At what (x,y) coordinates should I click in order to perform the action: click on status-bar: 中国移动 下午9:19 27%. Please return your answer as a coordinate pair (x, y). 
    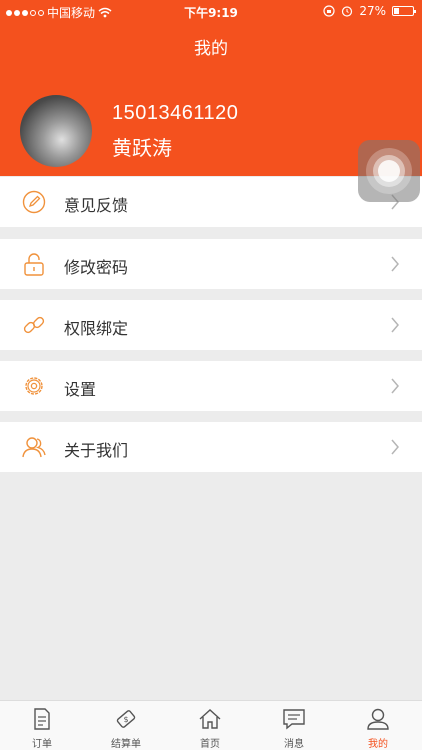
    Looking at the image, I should click on (211, 11).